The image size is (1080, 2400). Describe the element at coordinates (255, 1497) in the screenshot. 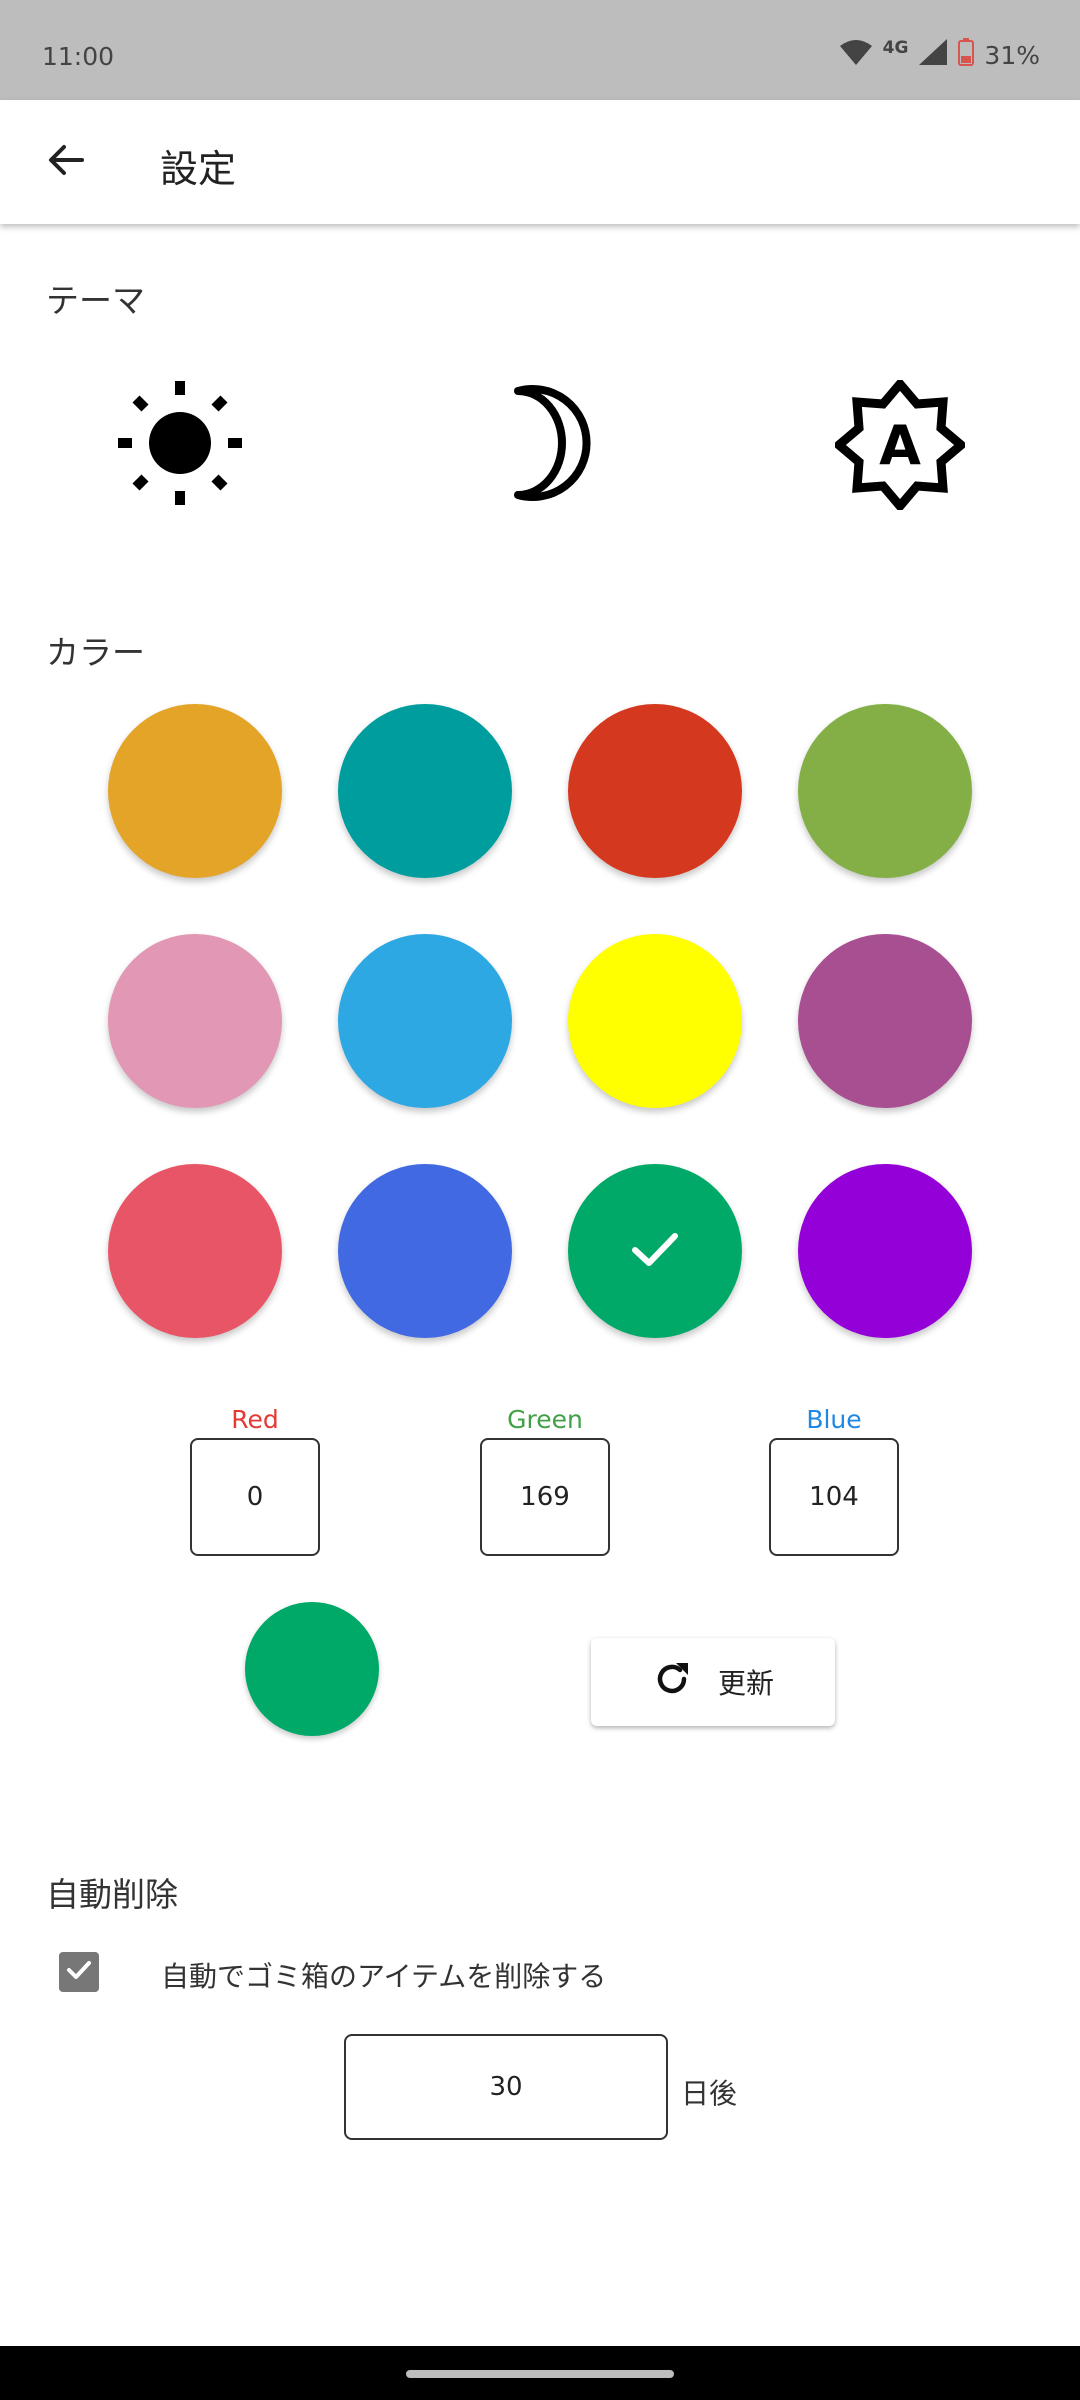

I see `red-input: 0` at that location.